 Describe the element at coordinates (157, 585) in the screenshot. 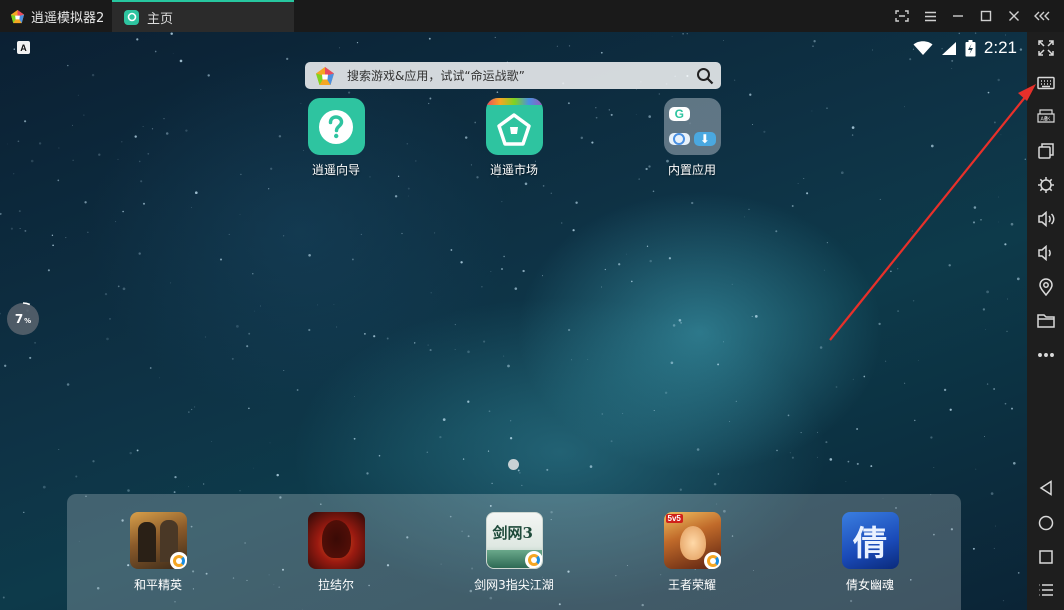

I see `dock-app-label: 和平精英` at that location.